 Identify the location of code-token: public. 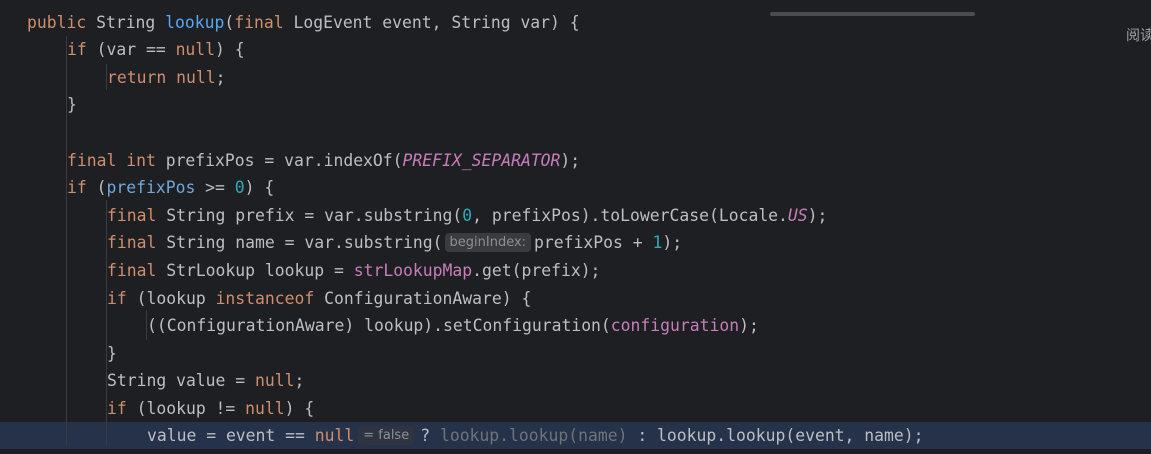
(57, 22).